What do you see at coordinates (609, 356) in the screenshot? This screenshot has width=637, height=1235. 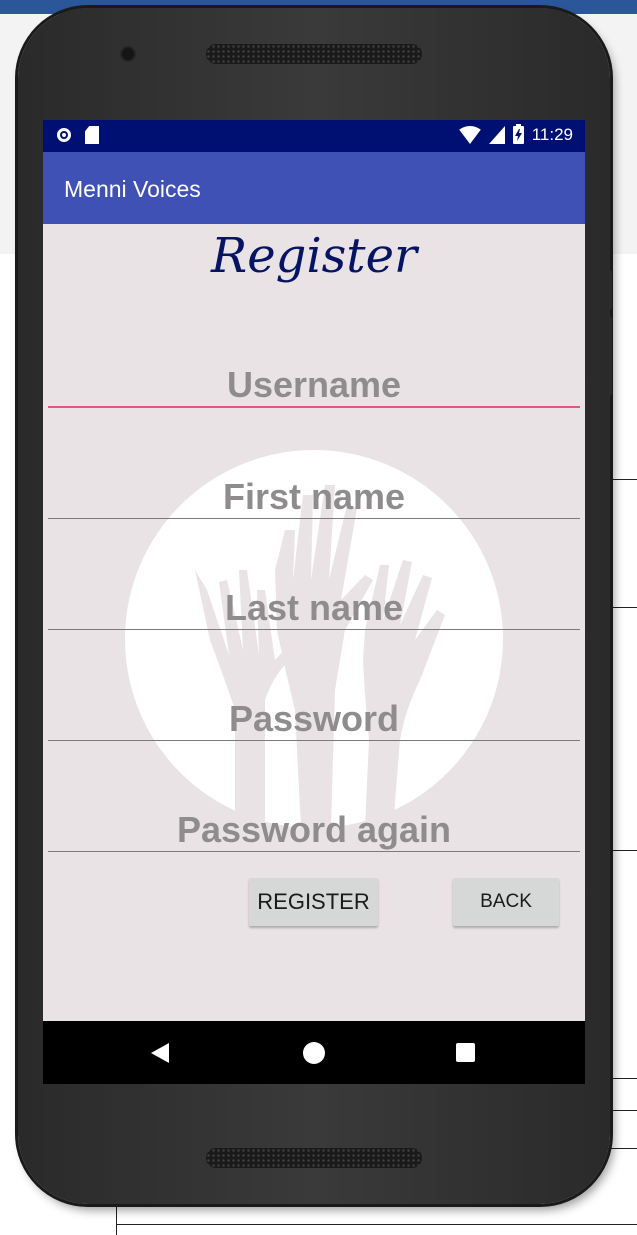 I see `volume-button` at bounding box center [609, 356].